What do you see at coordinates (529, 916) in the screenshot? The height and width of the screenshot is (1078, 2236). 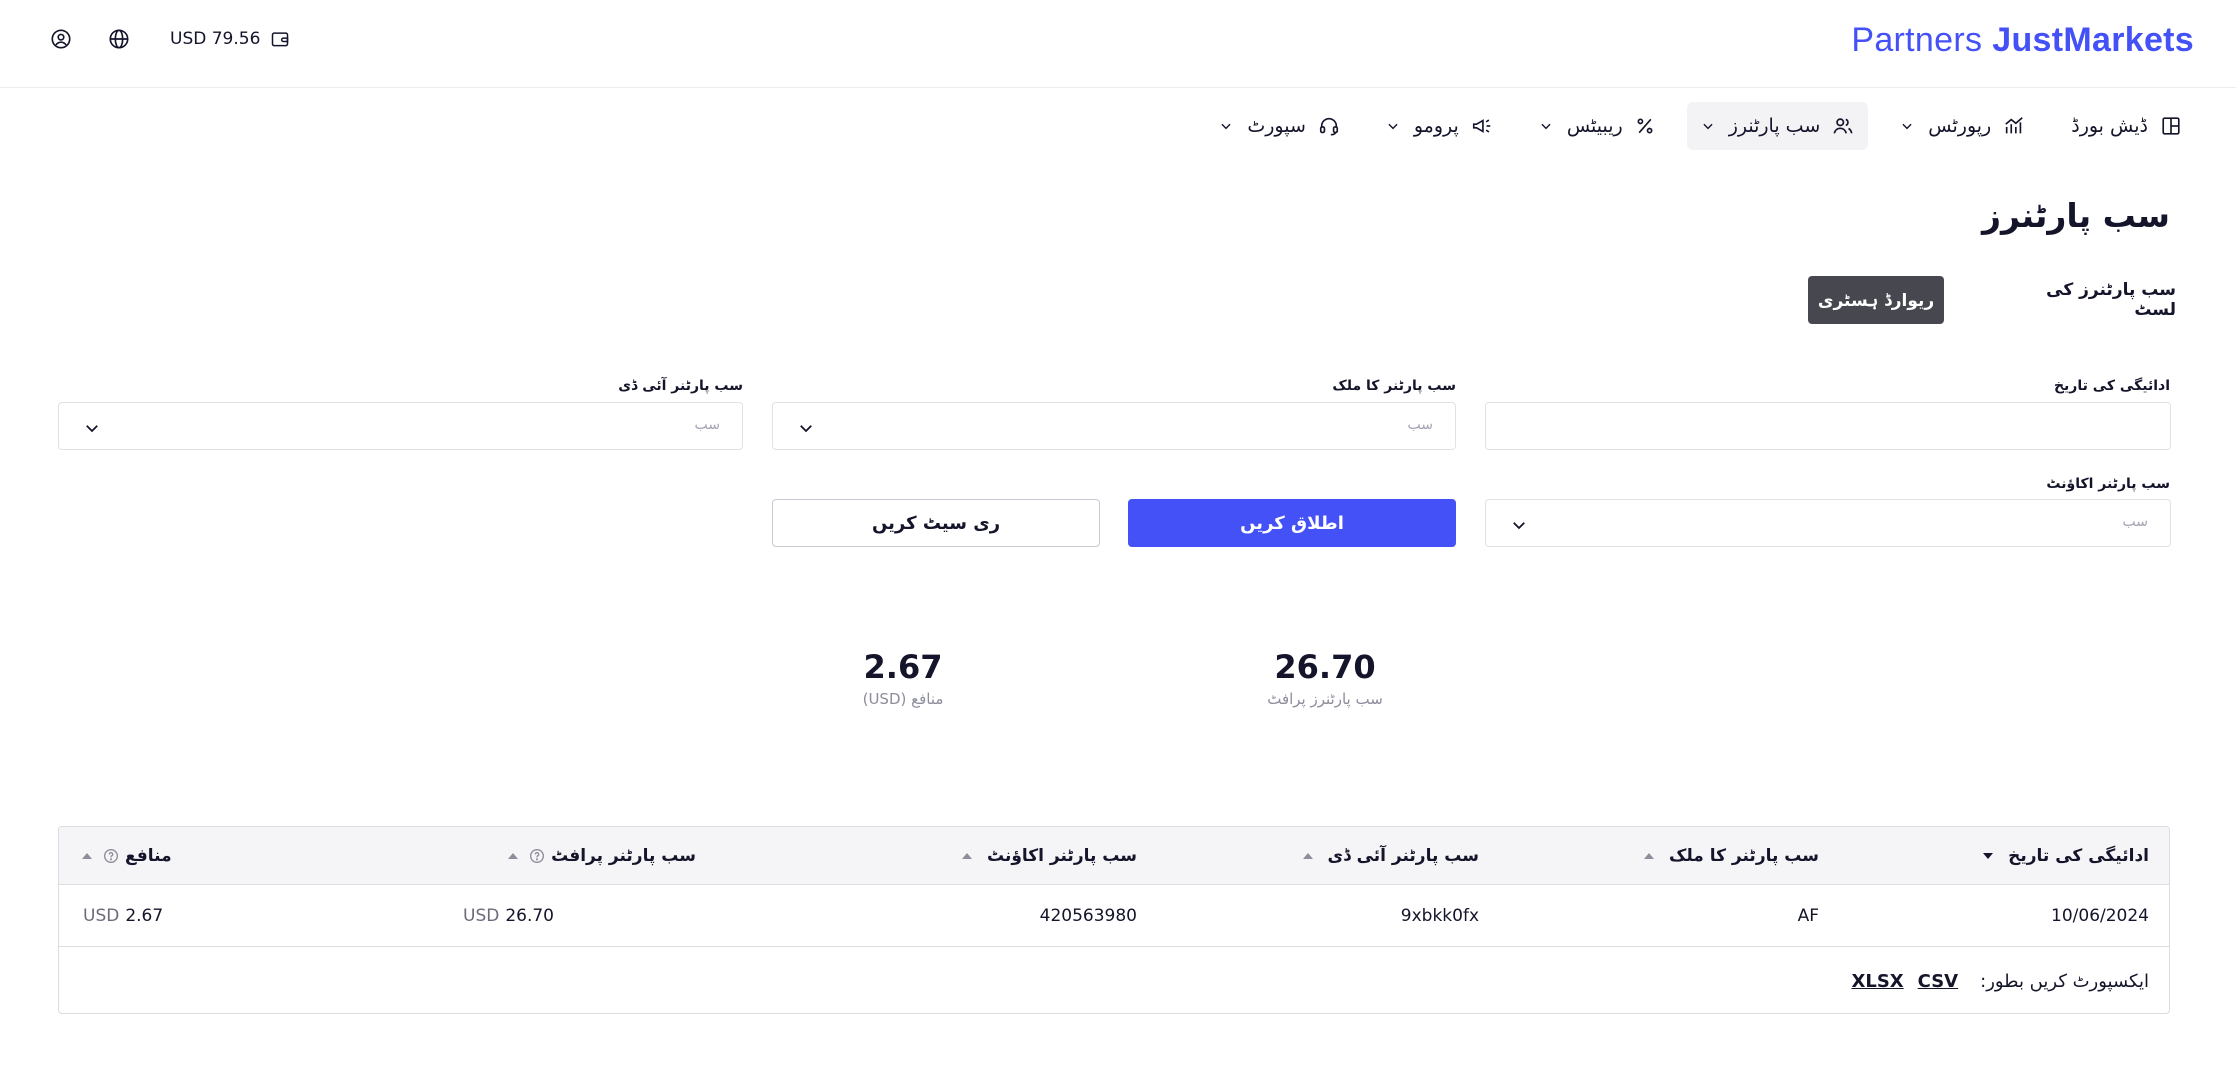 I see `amount: 26.70` at bounding box center [529, 916].